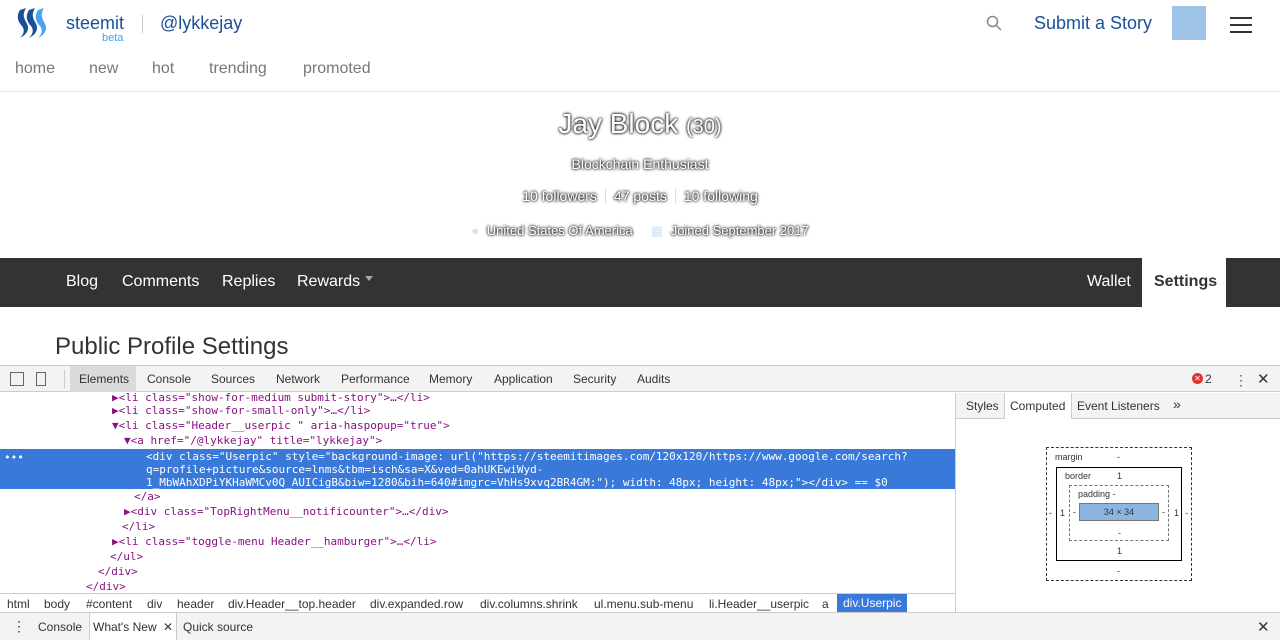  What do you see at coordinates (218, 627) in the screenshot?
I see `drawer-tab-quick-source: Quick source` at bounding box center [218, 627].